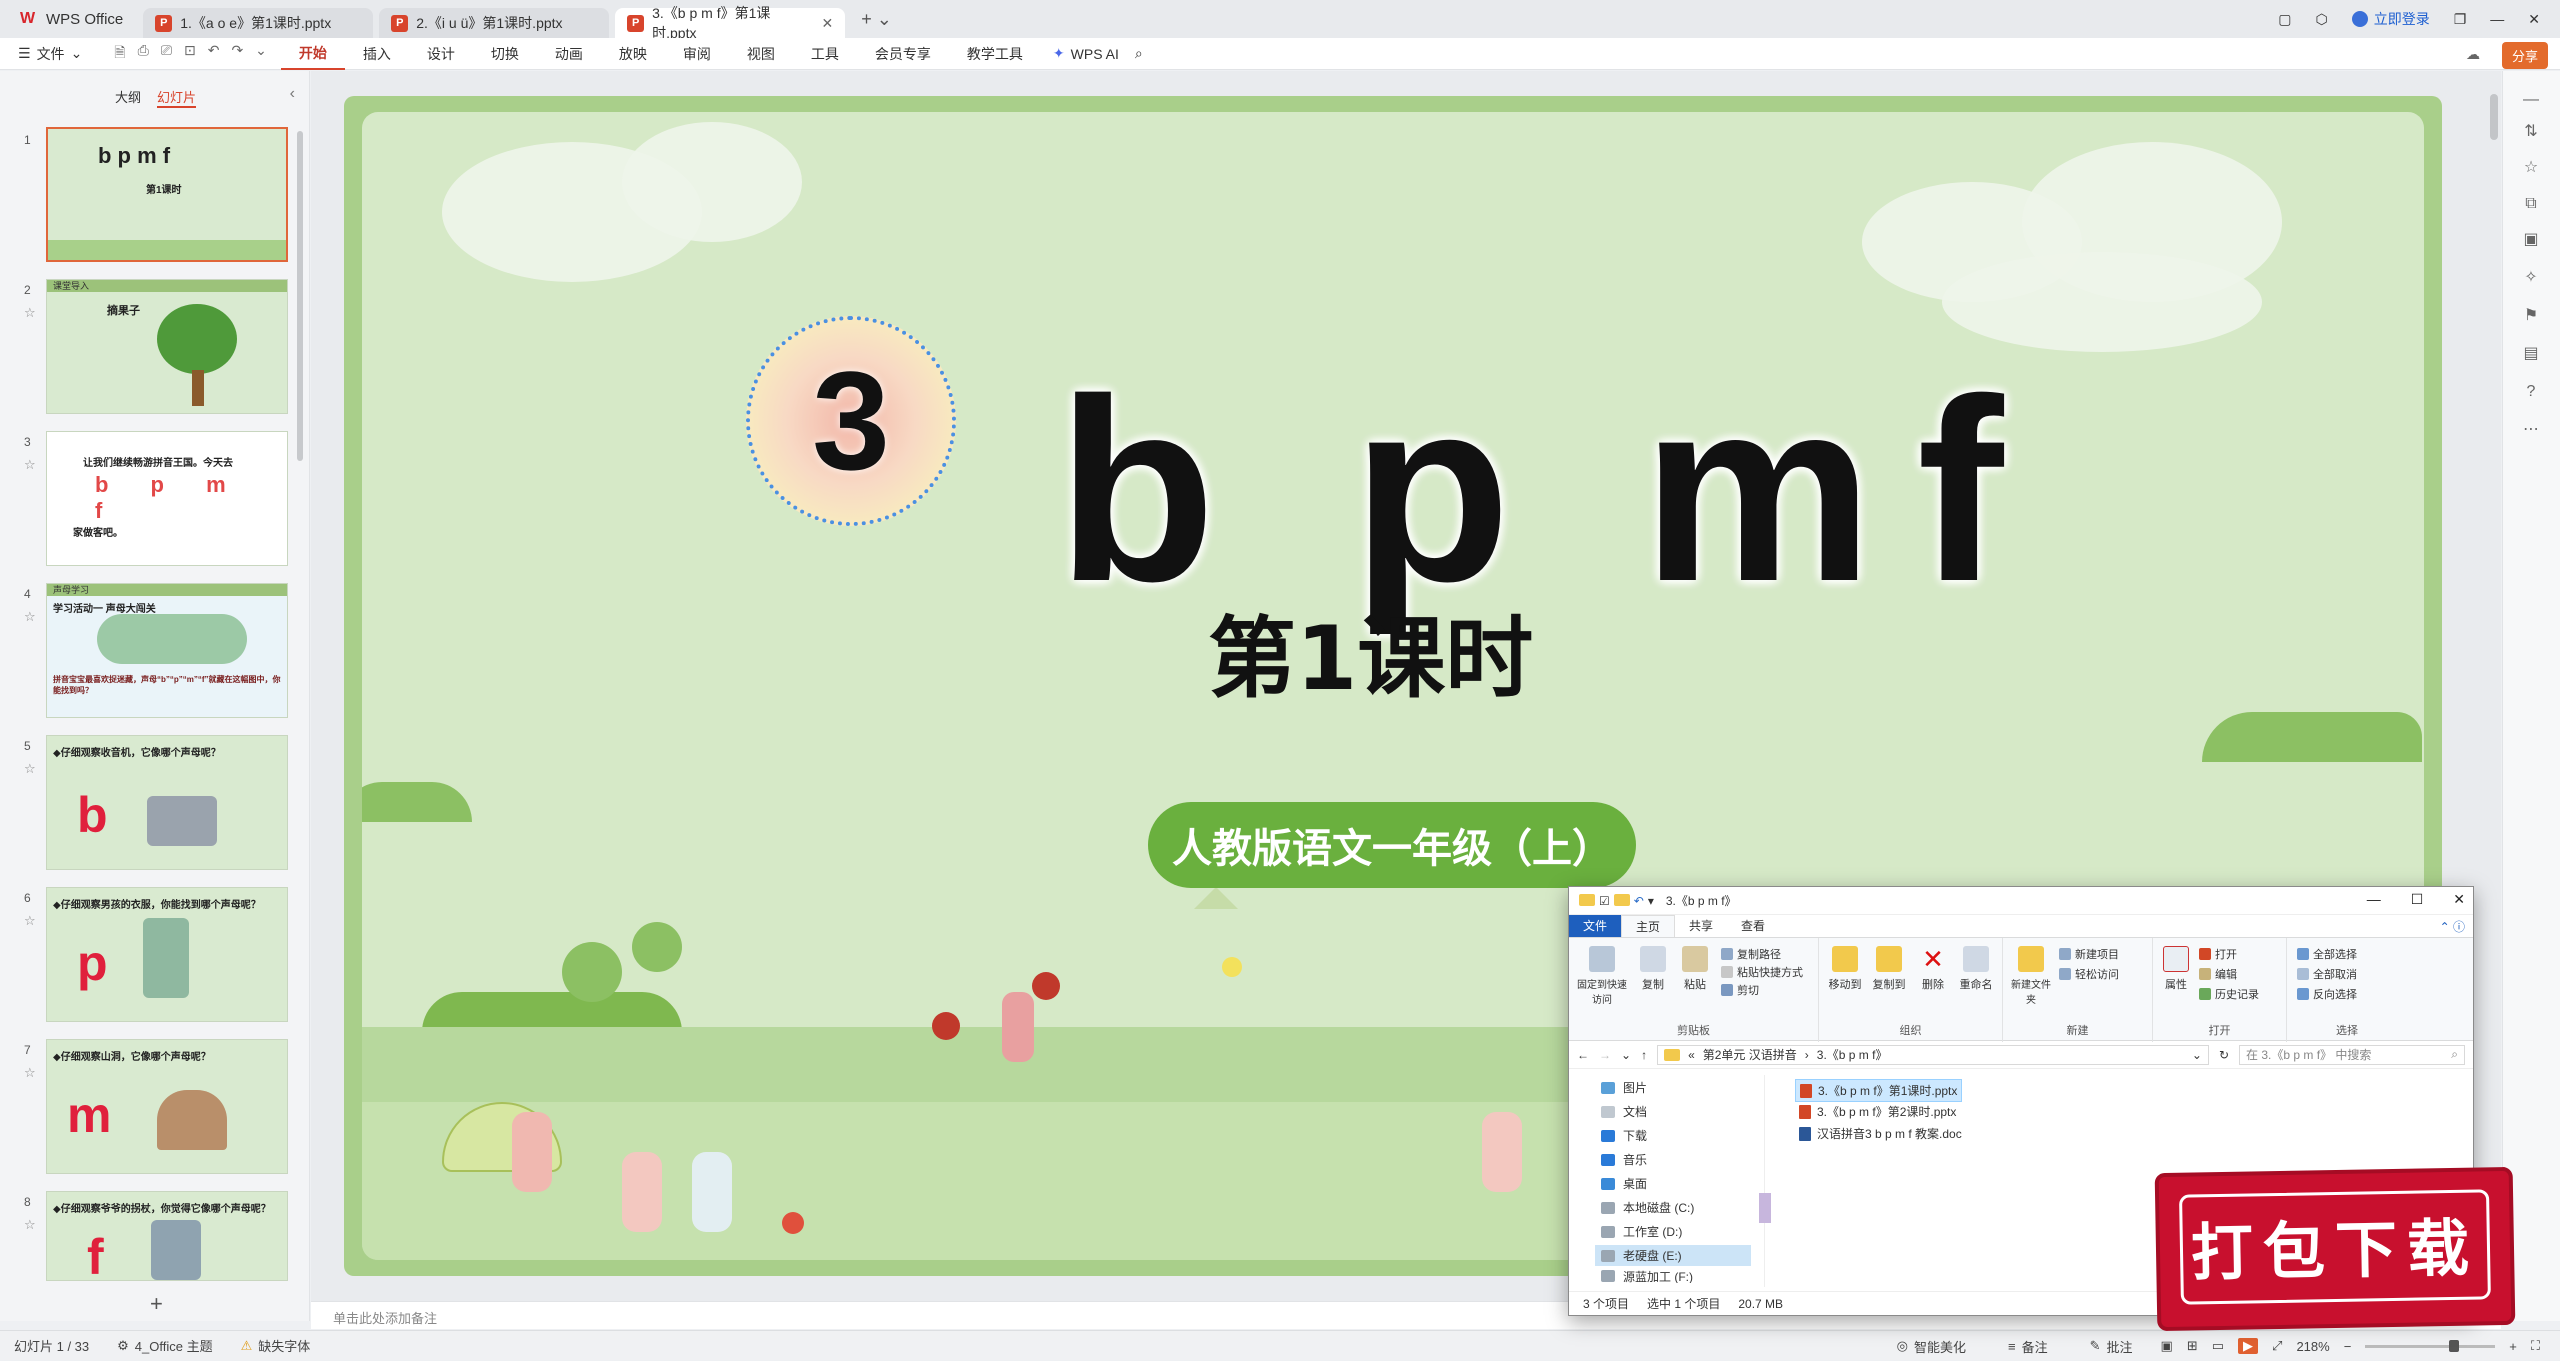 This screenshot has width=2560, height=1361. What do you see at coordinates (2111, 1346) in the screenshot?
I see `comments-button: ✎ 批注` at bounding box center [2111, 1346].